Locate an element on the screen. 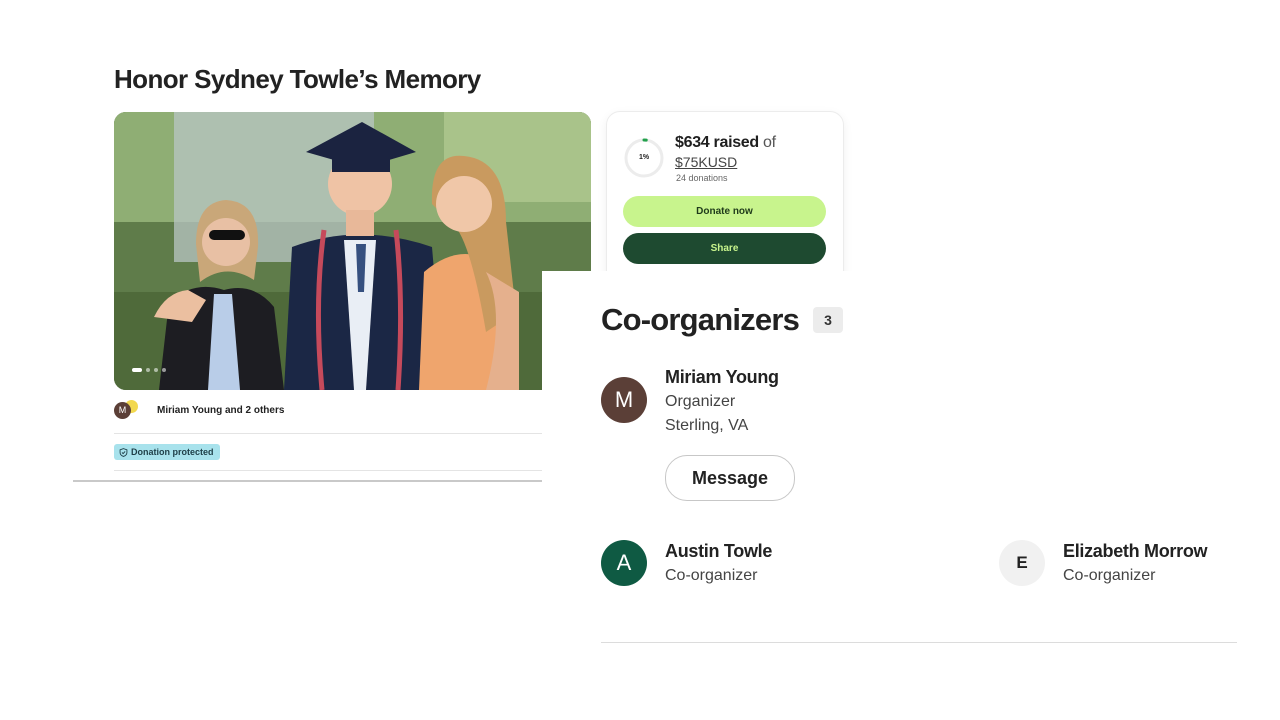 Image resolution: width=1280 pixels, height=720 pixels. coorganizer-name: Elizabeth Morrow is located at coordinates (1135, 551).